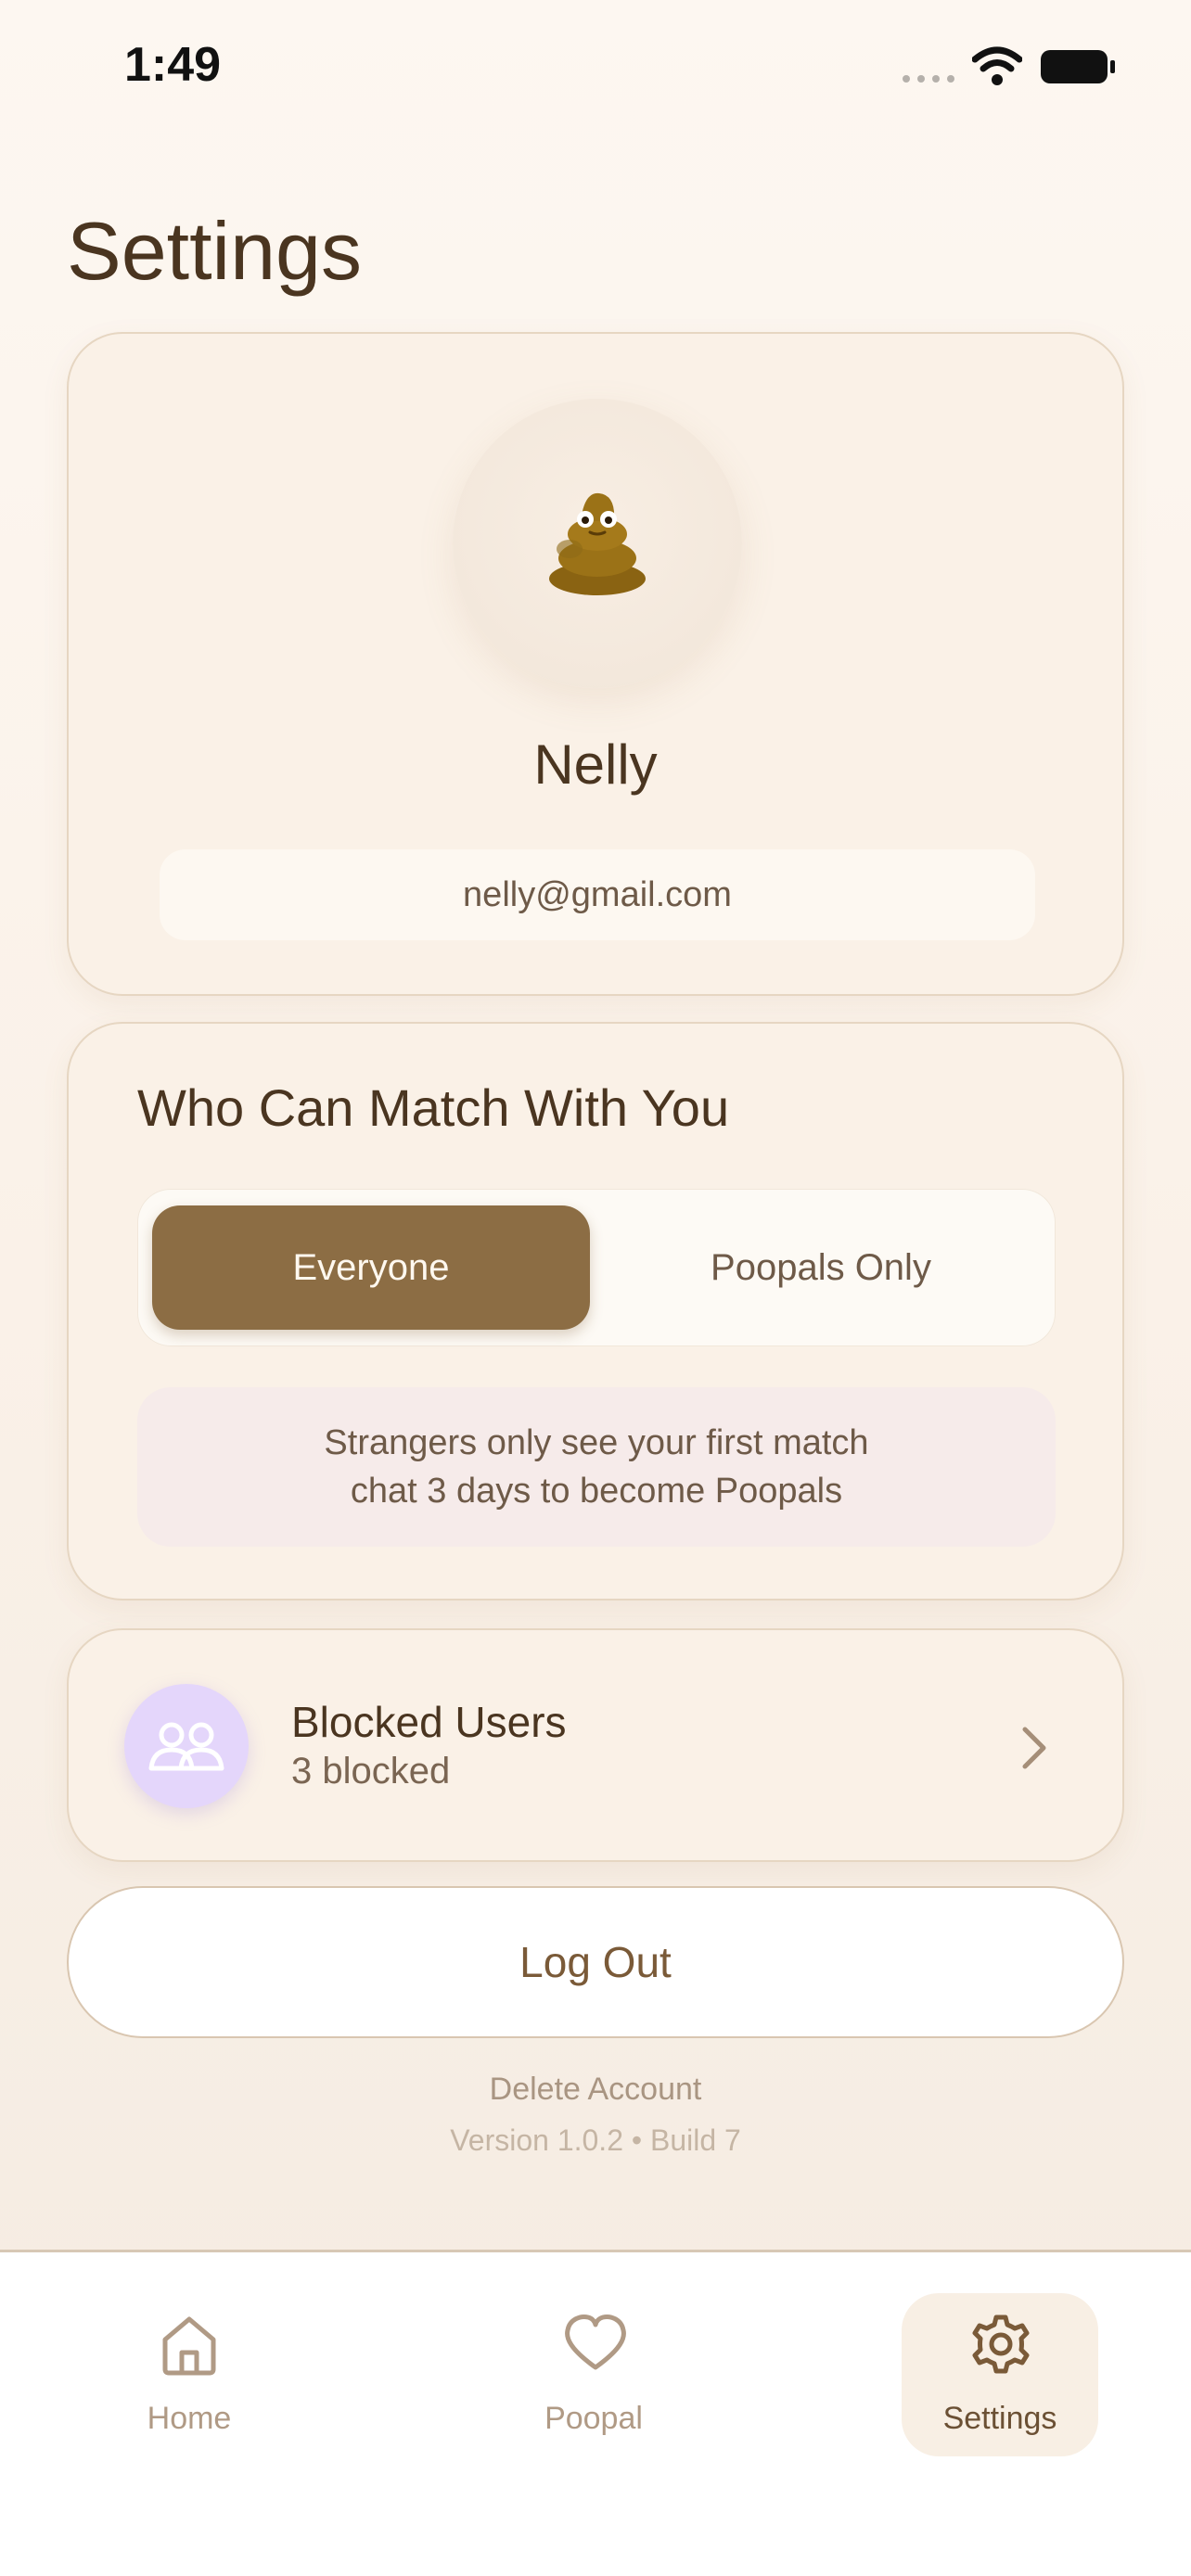 The height and width of the screenshot is (2576, 1191). Describe the element at coordinates (173, 65) in the screenshot. I see `status-time: 1:49` at that location.